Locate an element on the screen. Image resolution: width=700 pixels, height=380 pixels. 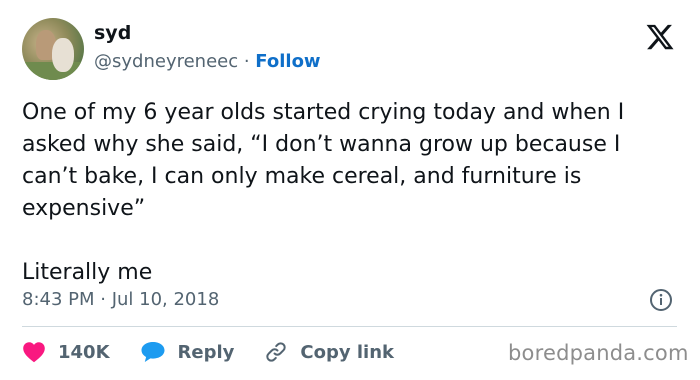
speech-bubble-icon is located at coordinates (153, 352).